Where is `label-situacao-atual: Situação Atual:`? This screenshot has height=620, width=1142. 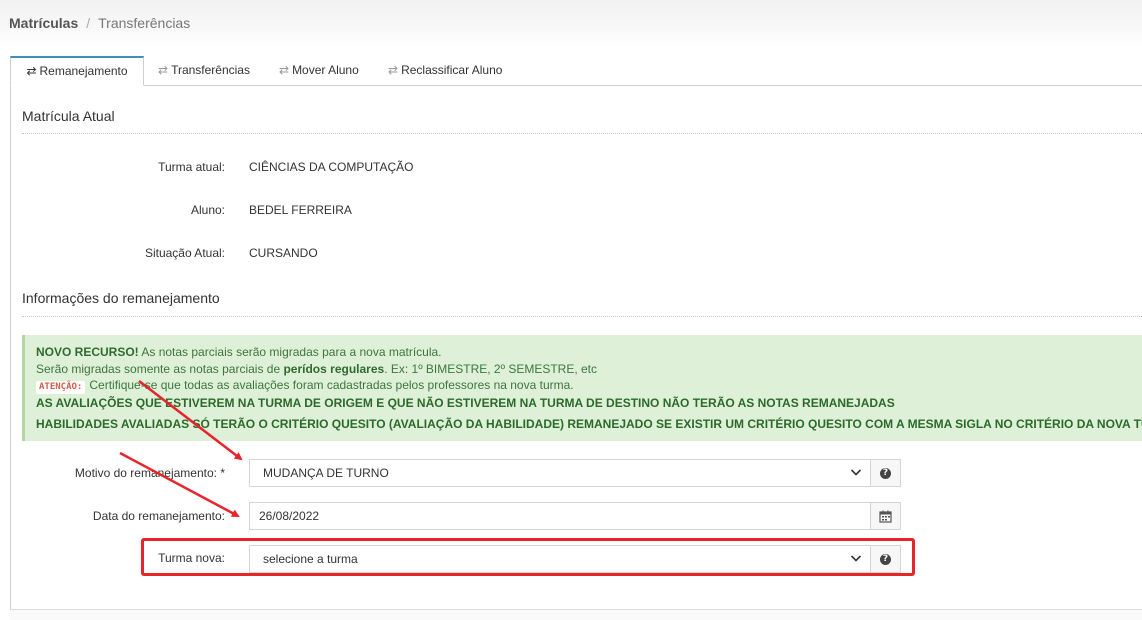 label-situacao-atual: Situação Atual: is located at coordinates (184, 253).